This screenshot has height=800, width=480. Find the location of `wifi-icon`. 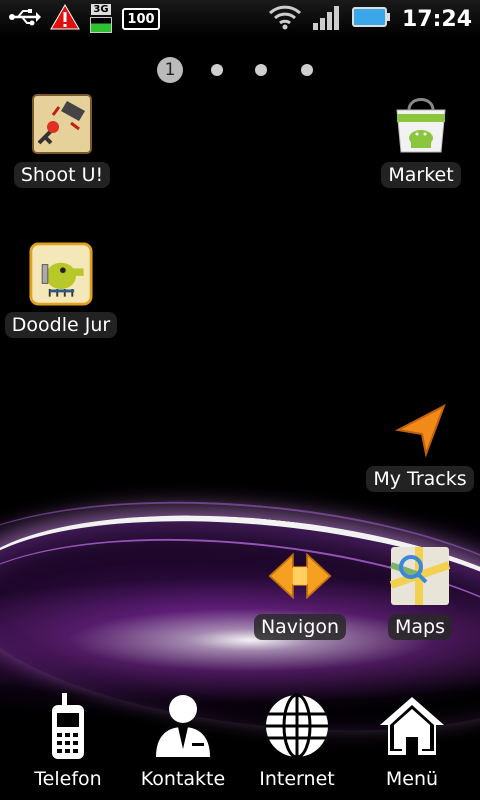

wifi-icon is located at coordinates (285, 19).